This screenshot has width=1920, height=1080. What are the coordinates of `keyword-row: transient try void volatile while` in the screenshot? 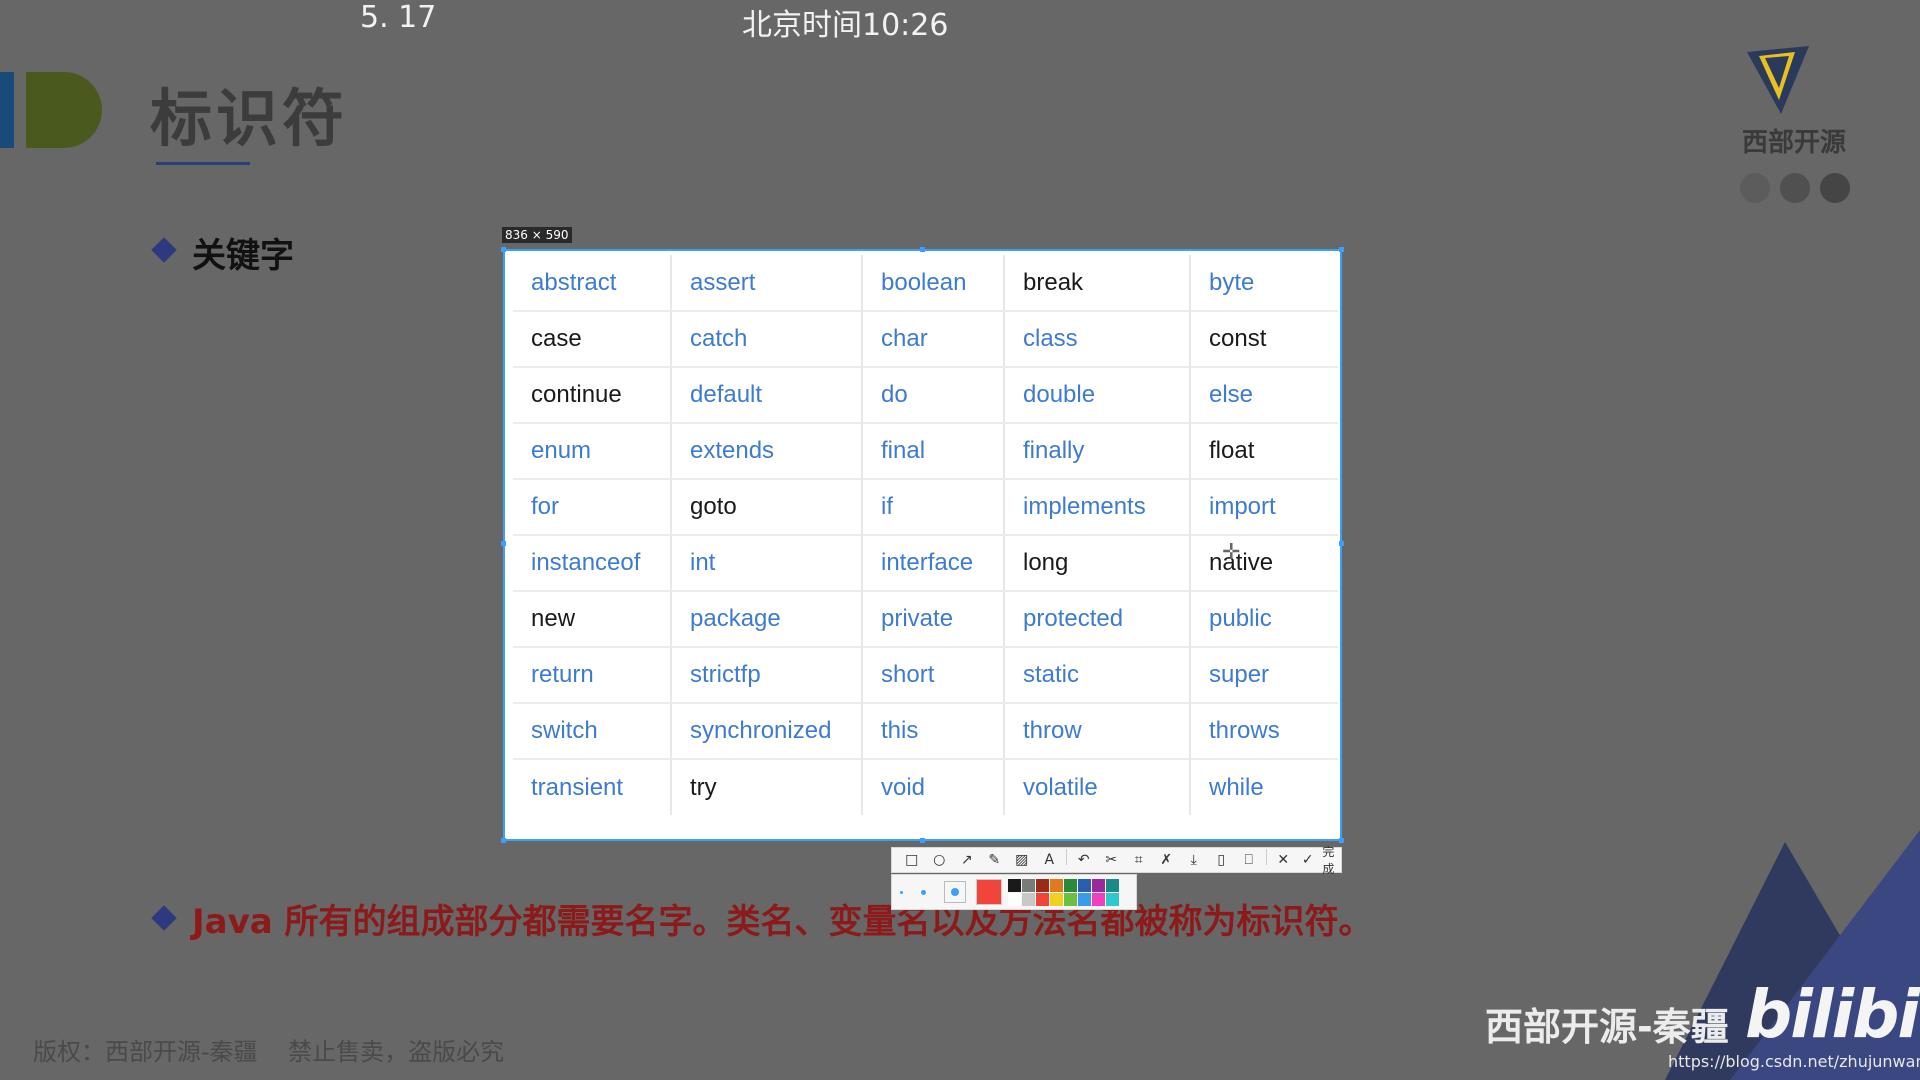 It's located at (925, 787).